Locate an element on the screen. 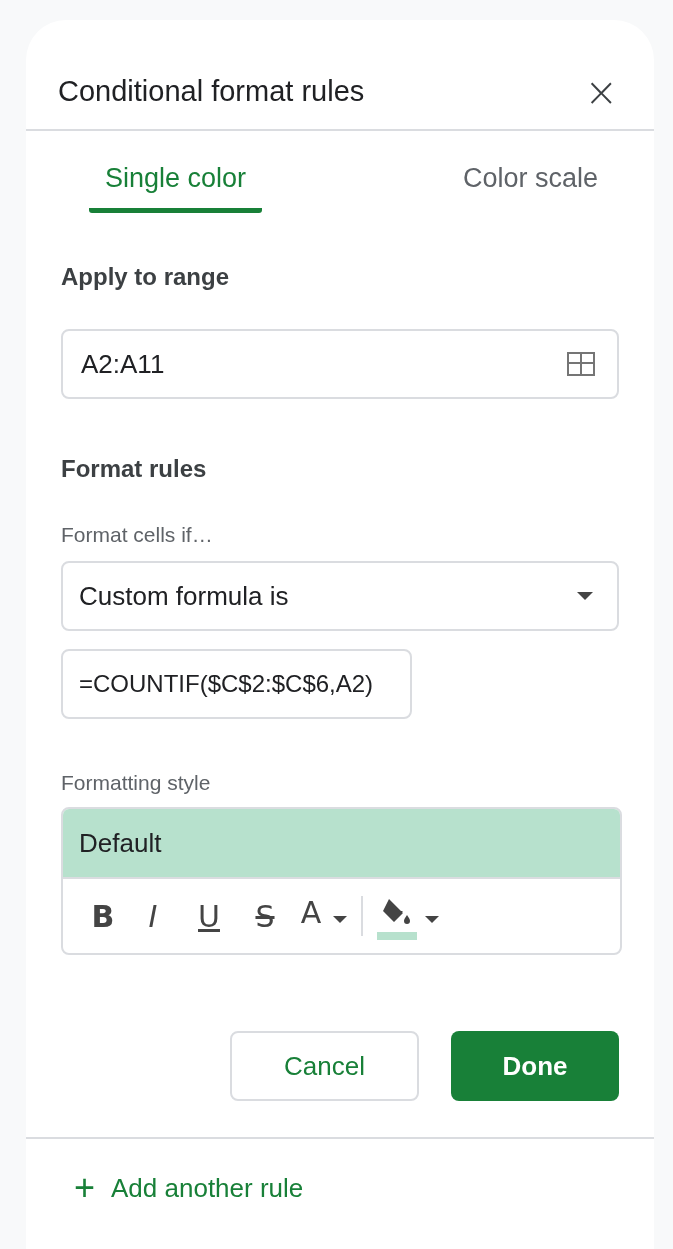  style-label: Formatting style is located at coordinates (136, 783).